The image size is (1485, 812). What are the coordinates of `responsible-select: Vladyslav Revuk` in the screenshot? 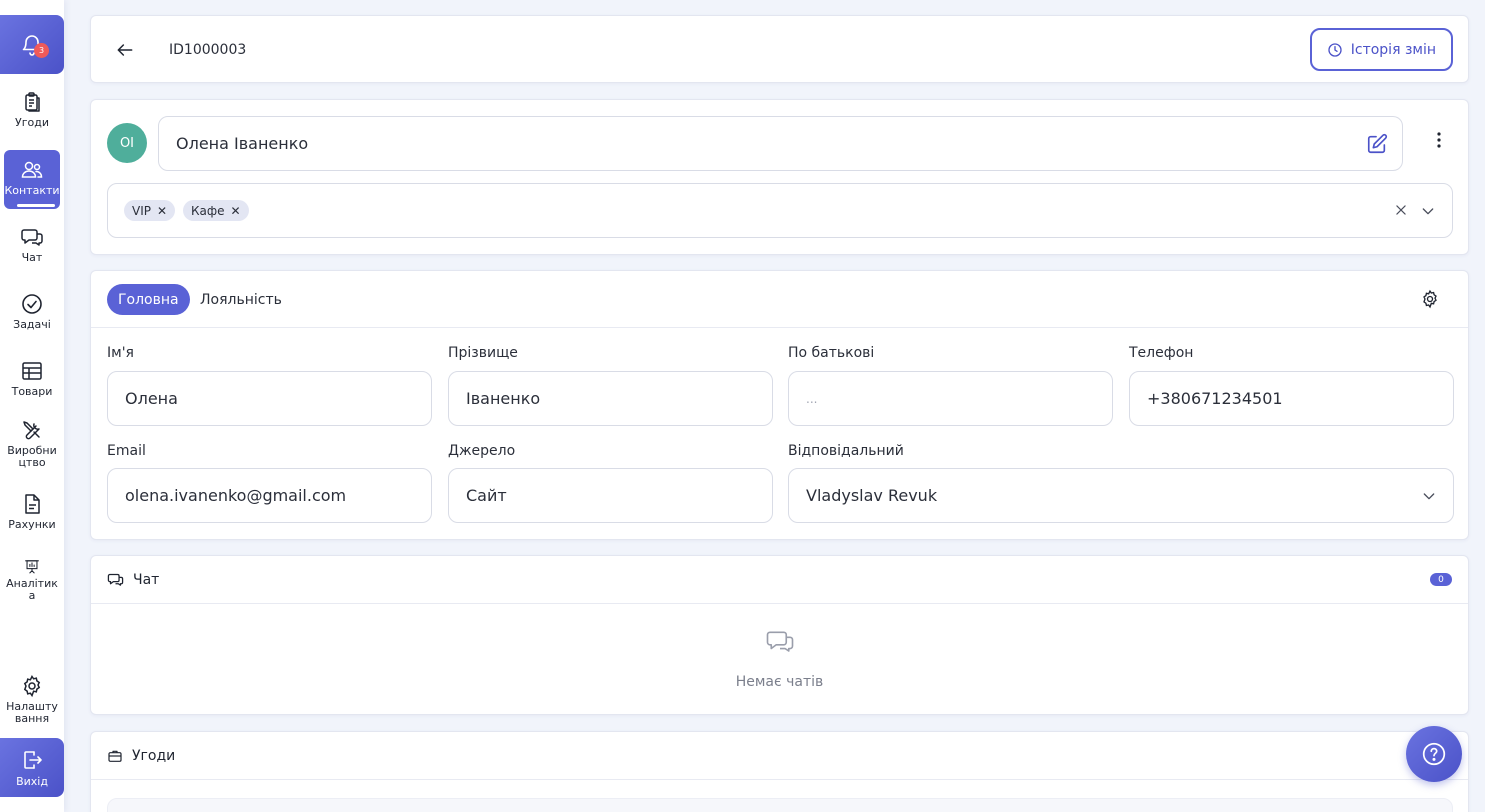 It's located at (1121, 495).